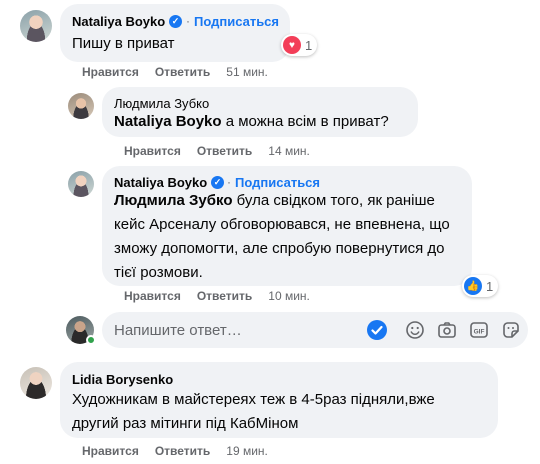  What do you see at coordinates (247, 451) in the screenshot?
I see `timestamp: 19 мин.` at bounding box center [247, 451].